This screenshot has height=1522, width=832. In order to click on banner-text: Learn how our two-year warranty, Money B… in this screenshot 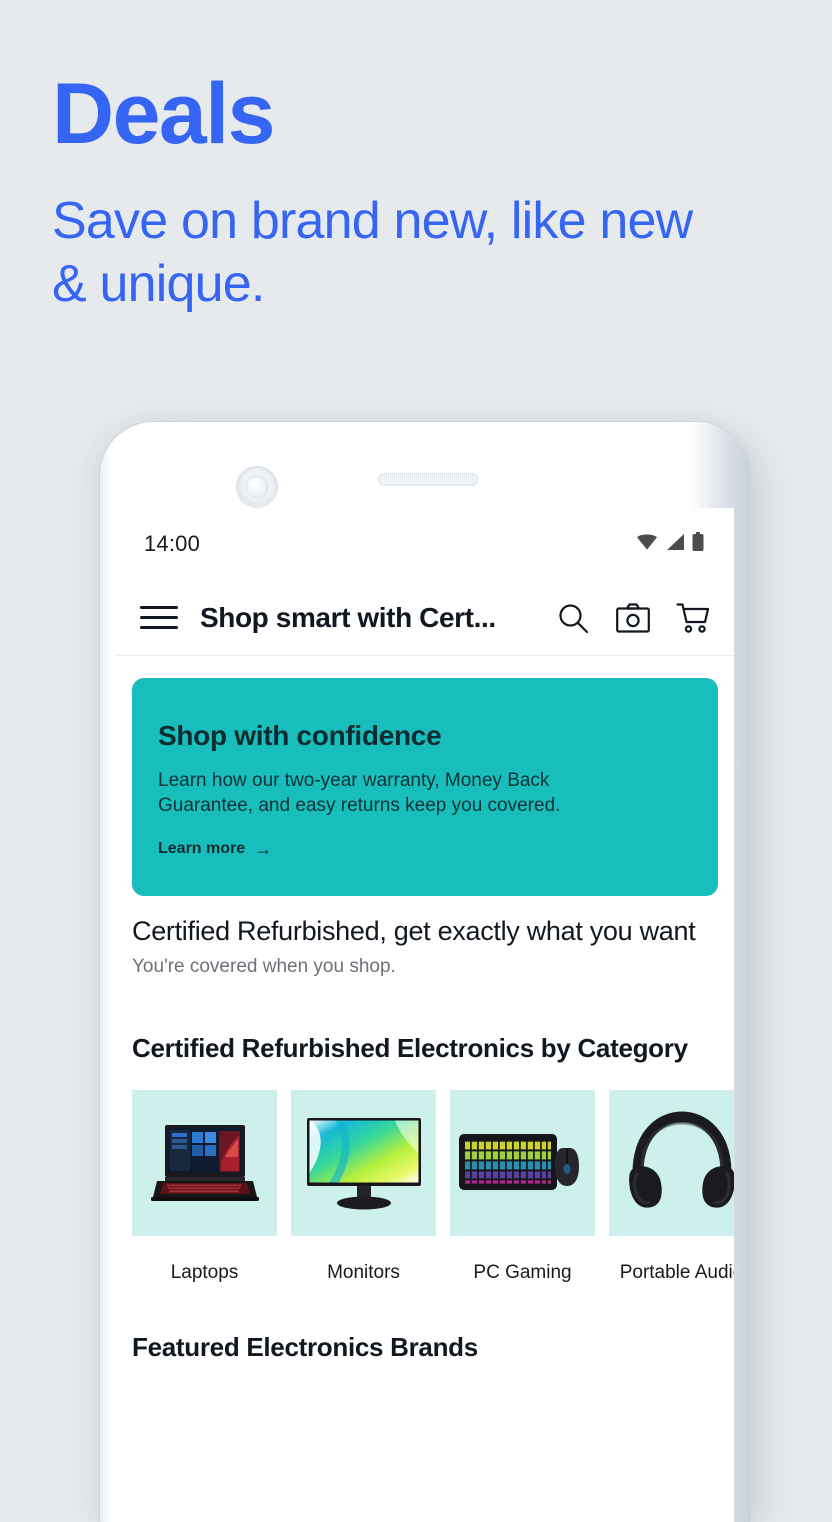, I will do `click(359, 793)`.